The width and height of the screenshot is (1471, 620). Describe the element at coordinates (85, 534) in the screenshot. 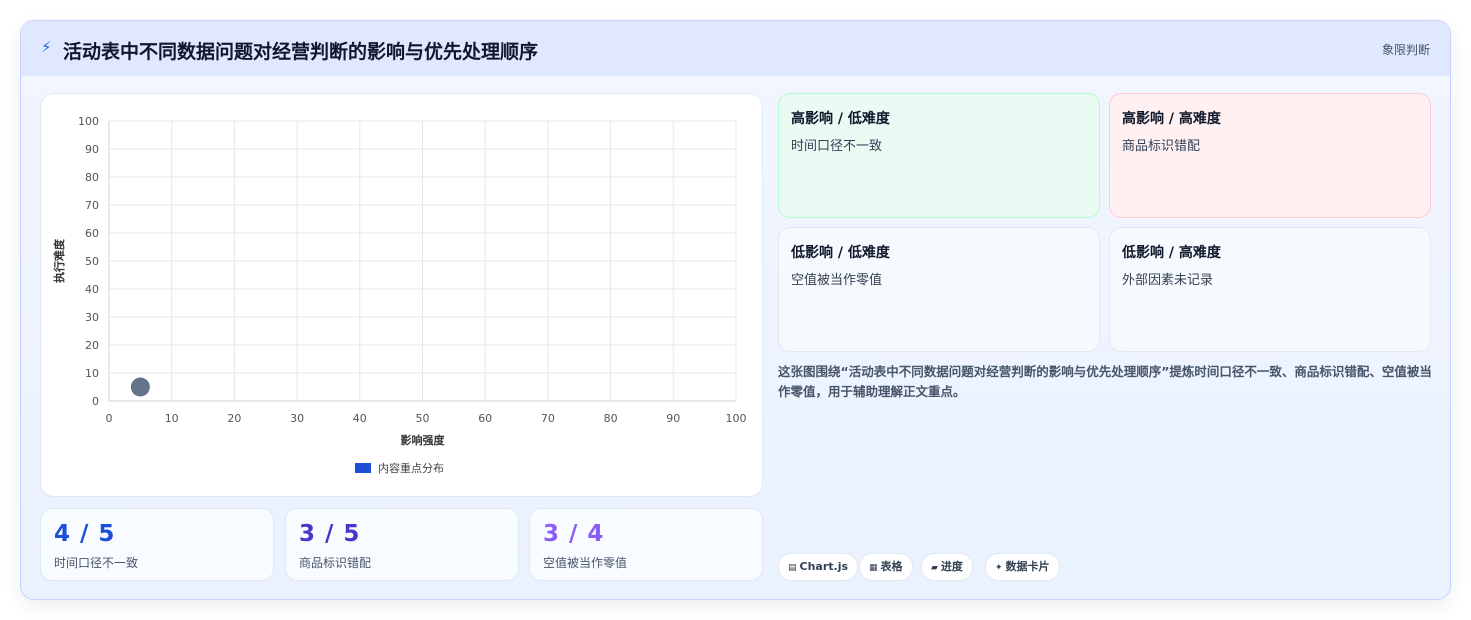

I see `stat-value: 4 / 5` at that location.